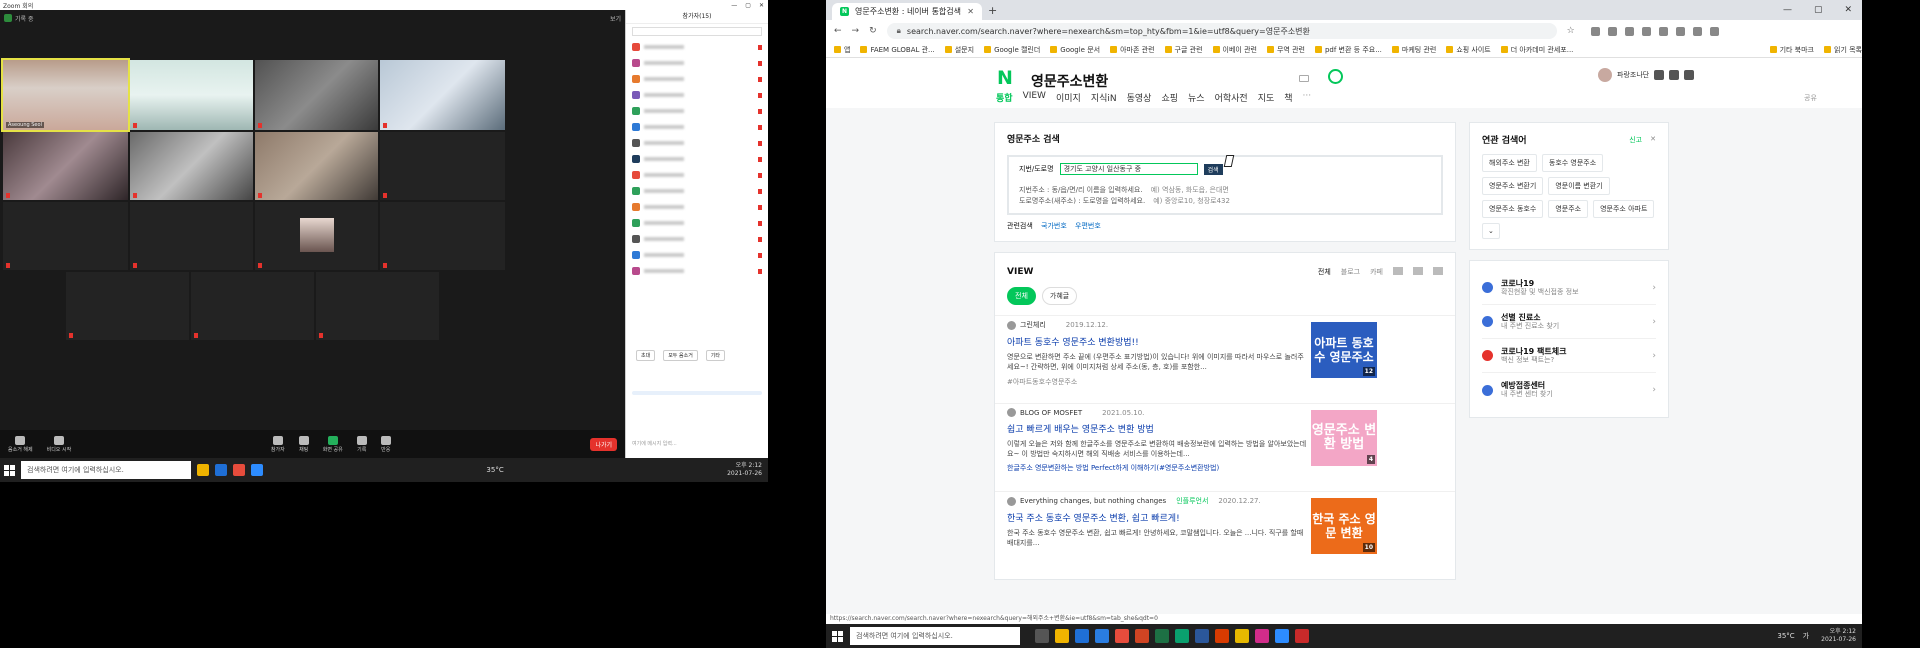  Describe the element at coordinates (1225, 428) in the screenshot. I see `post-title: 쉽고 빠르게 배우는 영문주소 변환 방법` at that location.